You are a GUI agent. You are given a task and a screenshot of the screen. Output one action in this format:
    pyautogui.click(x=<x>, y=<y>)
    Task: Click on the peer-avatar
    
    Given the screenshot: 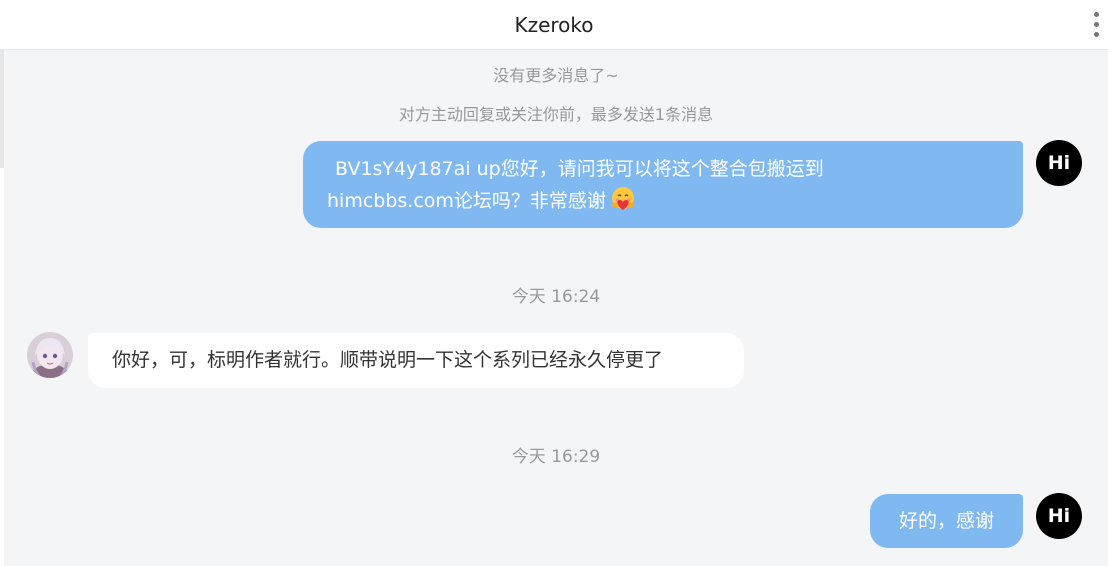 What is the action you would take?
    pyautogui.click(x=50, y=355)
    